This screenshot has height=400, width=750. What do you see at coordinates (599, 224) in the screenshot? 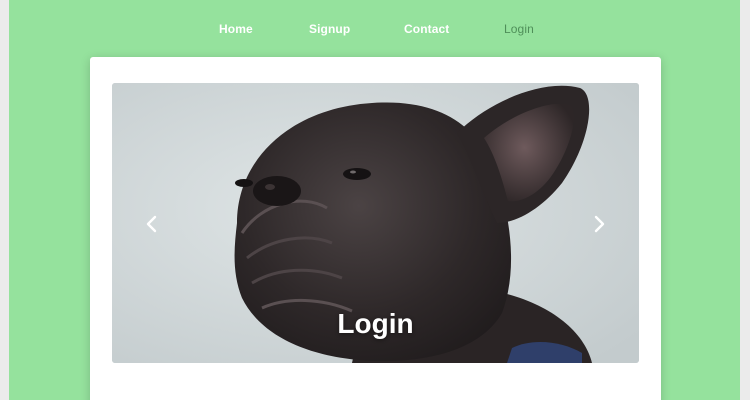
I see `chevron-right-icon` at bounding box center [599, 224].